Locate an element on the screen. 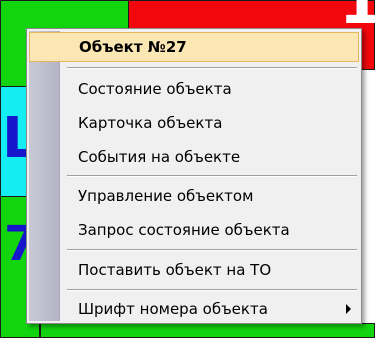 The image size is (375, 338). menu-item-label: Состояние объекта is located at coordinates (155, 89).